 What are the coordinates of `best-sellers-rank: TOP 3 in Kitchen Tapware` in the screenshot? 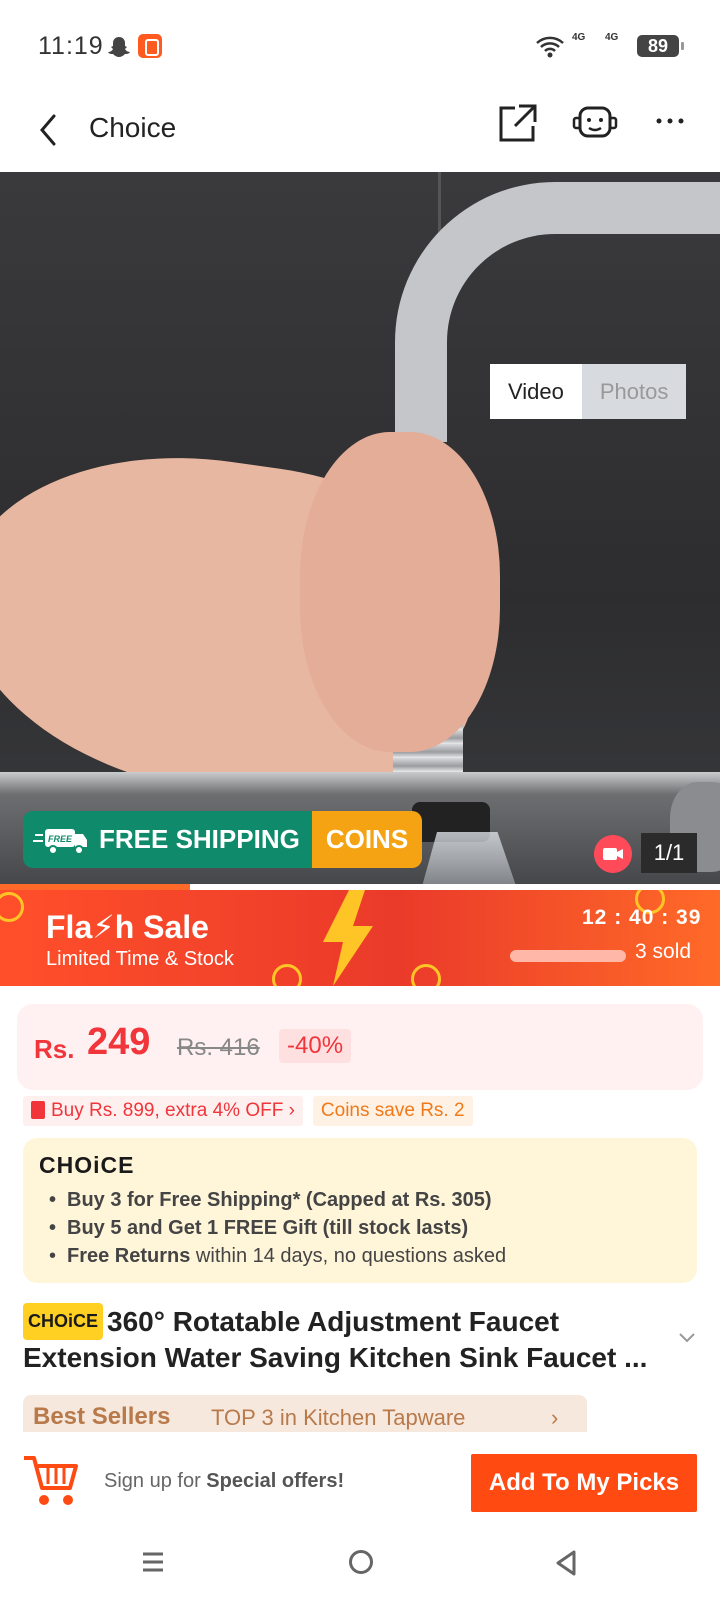 It's located at (338, 1417).